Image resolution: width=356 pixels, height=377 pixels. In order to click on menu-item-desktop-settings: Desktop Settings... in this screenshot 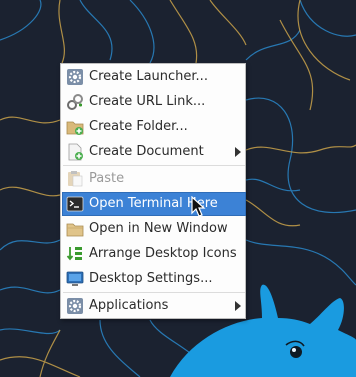, I will do `click(154, 279)`.